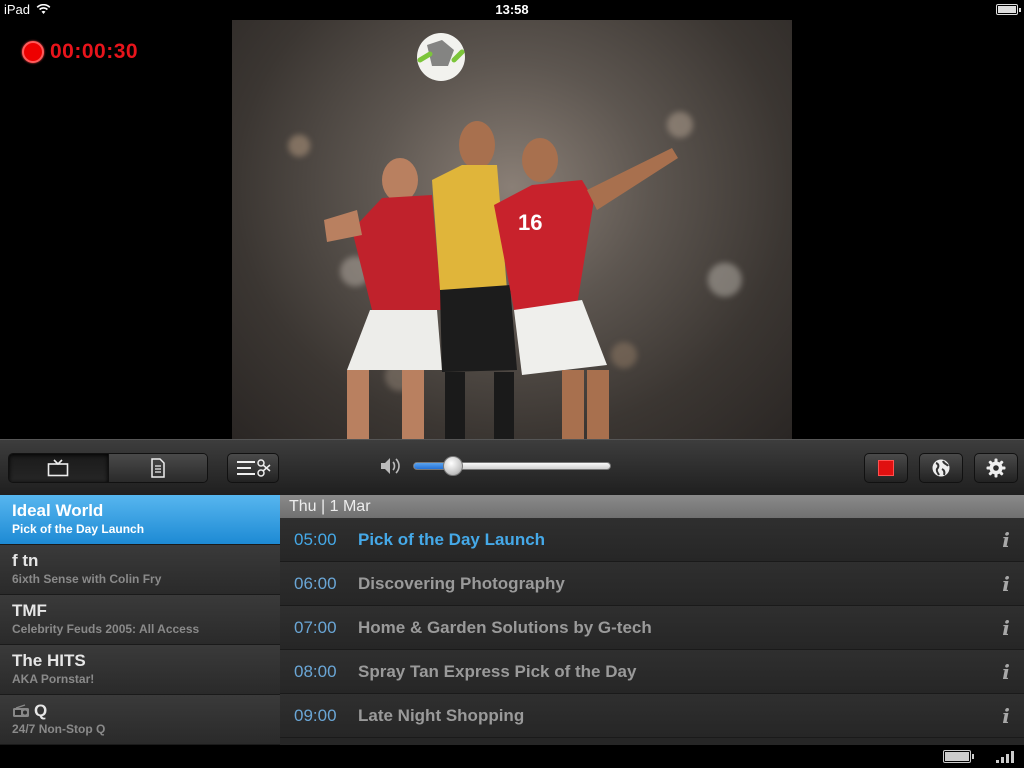 Image resolution: width=1024 pixels, height=768 pixels. I want to click on globe-icon, so click(941, 468).